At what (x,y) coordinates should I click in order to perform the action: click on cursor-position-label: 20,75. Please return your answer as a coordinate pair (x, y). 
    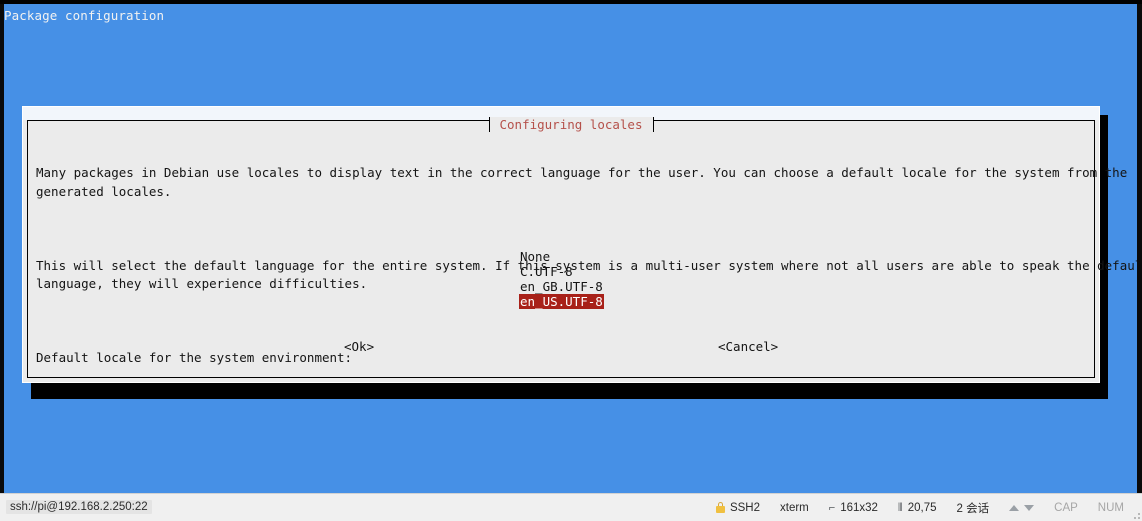
    Looking at the image, I should click on (922, 507).